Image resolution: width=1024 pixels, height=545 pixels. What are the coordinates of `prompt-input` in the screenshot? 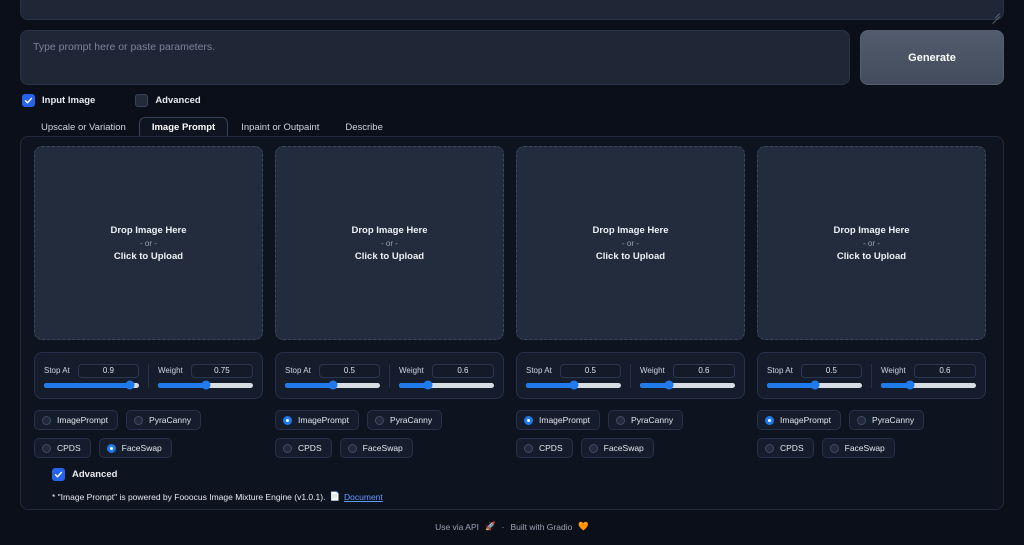 It's located at (435, 57).